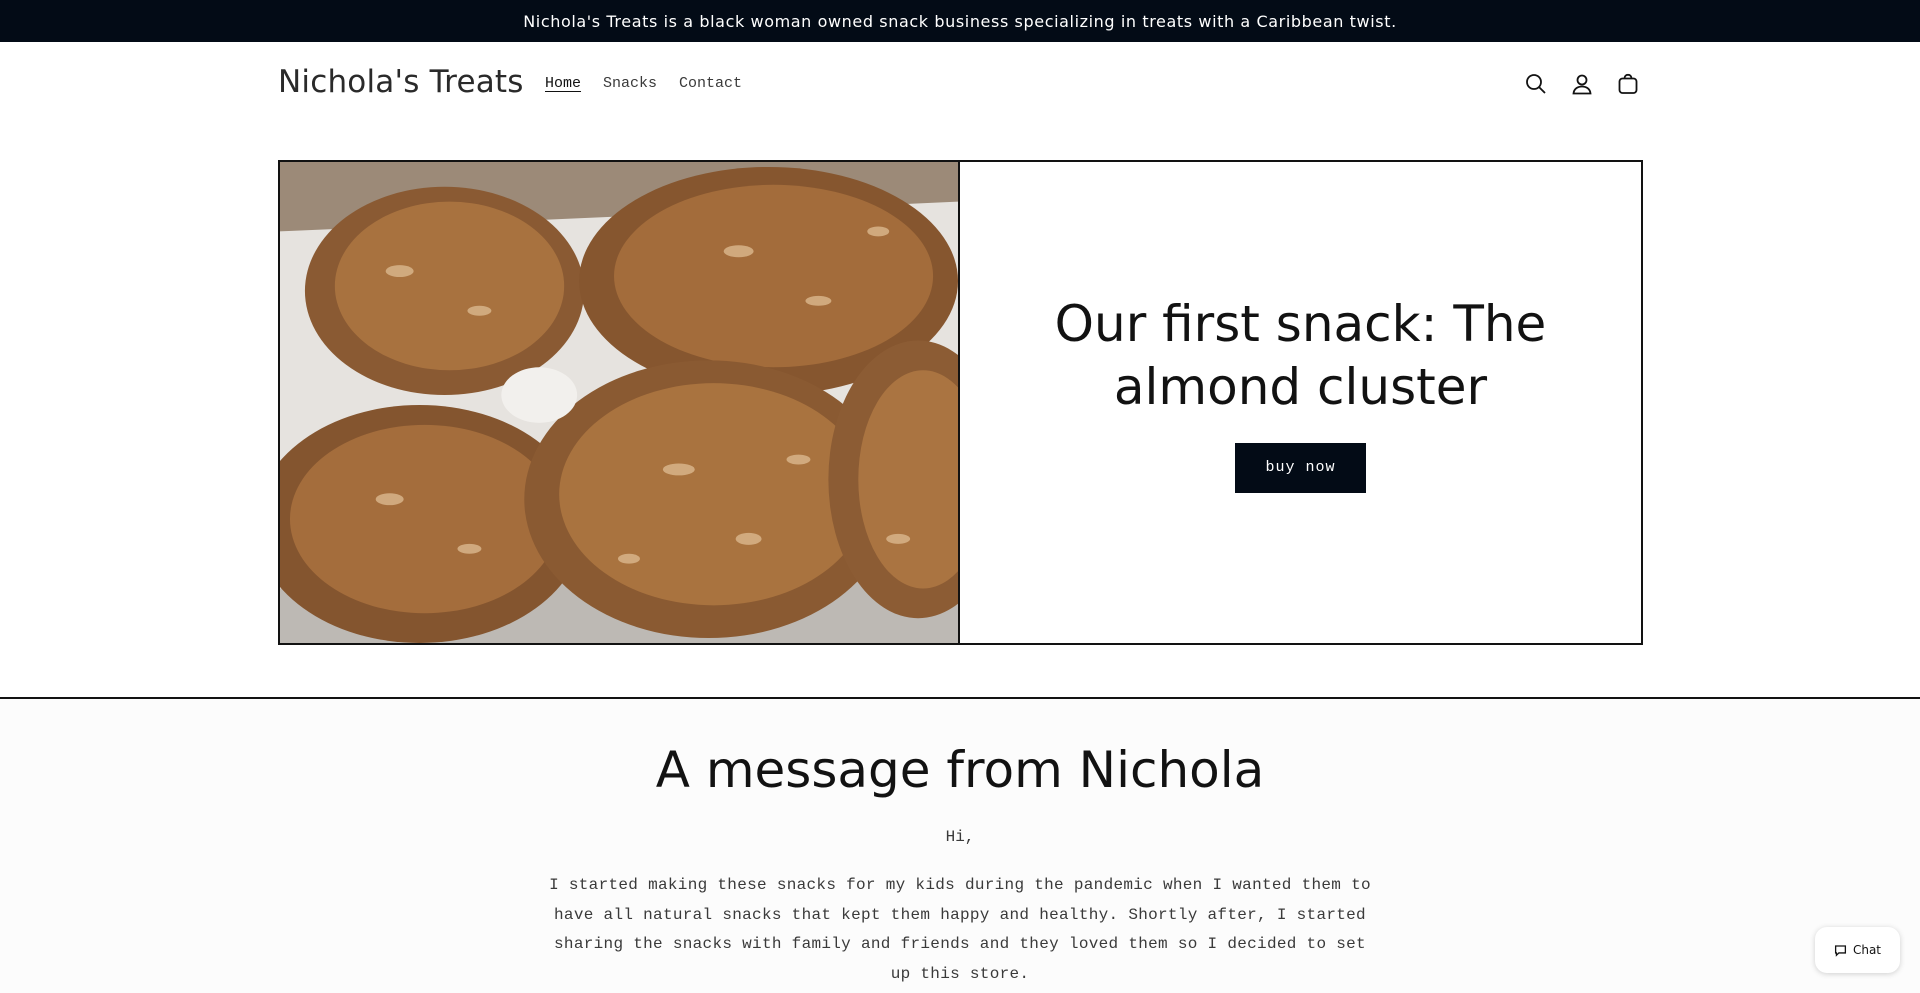 This screenshot has width=1920, height=993. What do you see at coordinates (1536, 84) in the screenshot?
I see `search-icon` at bounding box center [1536, 84].